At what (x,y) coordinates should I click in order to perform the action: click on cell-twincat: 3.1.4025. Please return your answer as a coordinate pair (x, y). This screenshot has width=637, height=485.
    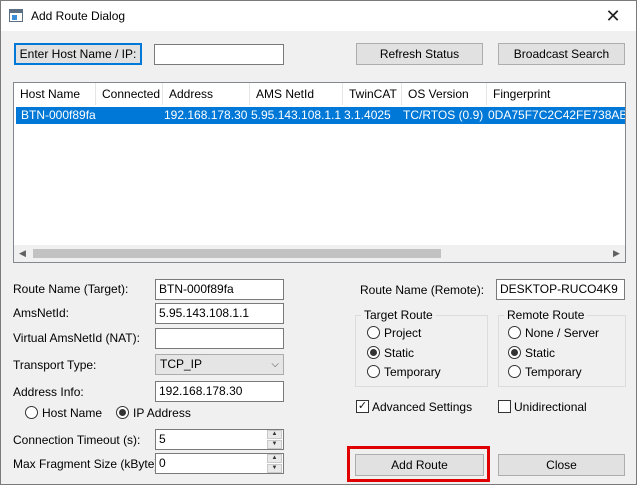
    Looking at the image, I should click on (367, 115).